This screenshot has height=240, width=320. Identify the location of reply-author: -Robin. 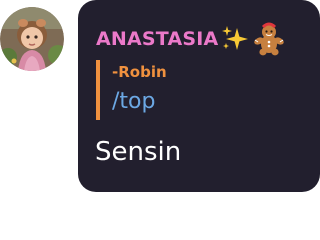
(139, 72).